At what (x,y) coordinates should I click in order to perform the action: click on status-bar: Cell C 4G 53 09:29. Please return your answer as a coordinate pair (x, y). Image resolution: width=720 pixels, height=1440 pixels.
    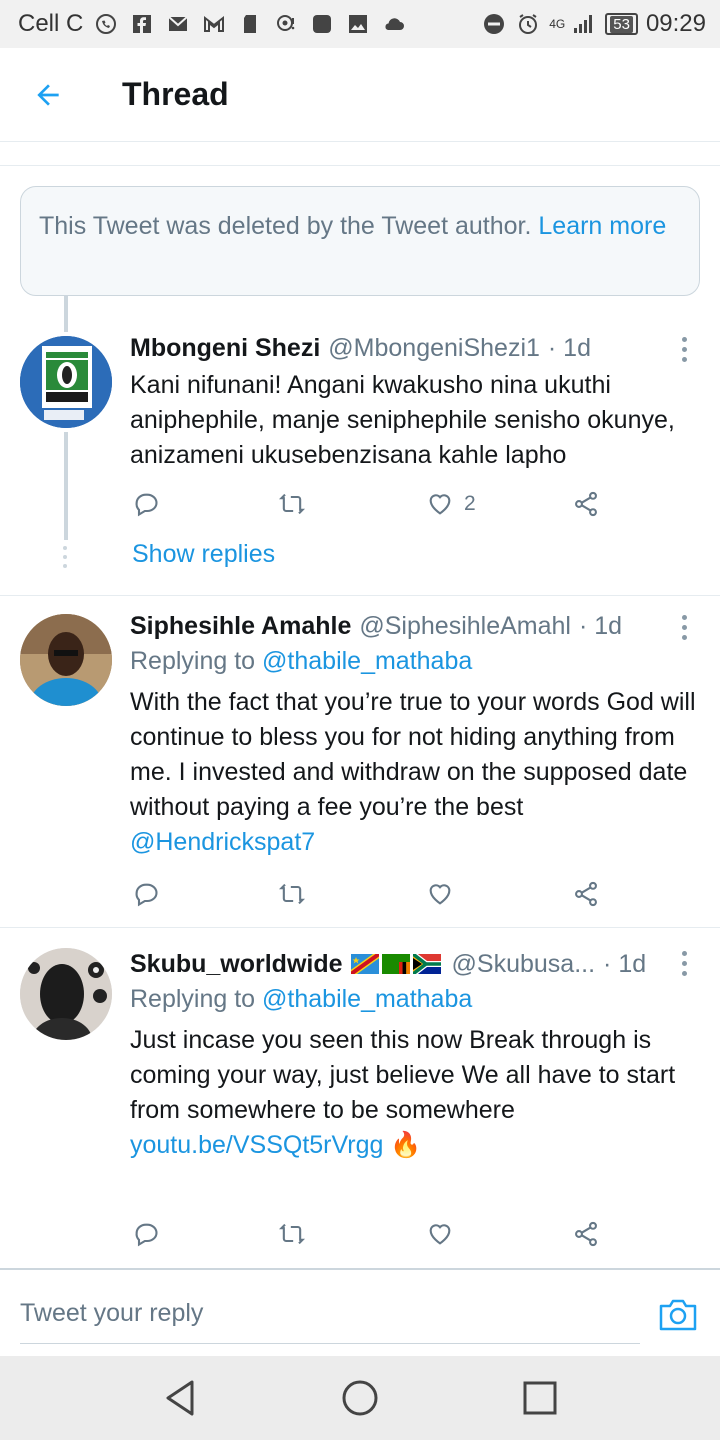
    Looking at the image, I should click on (360, 24).